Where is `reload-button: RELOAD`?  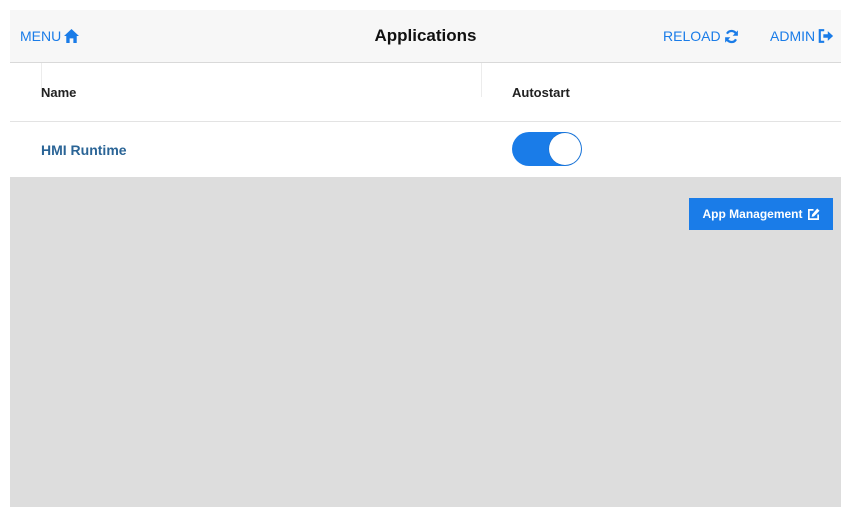
reload-button: RELOAD is located at coordinates (701, 36).